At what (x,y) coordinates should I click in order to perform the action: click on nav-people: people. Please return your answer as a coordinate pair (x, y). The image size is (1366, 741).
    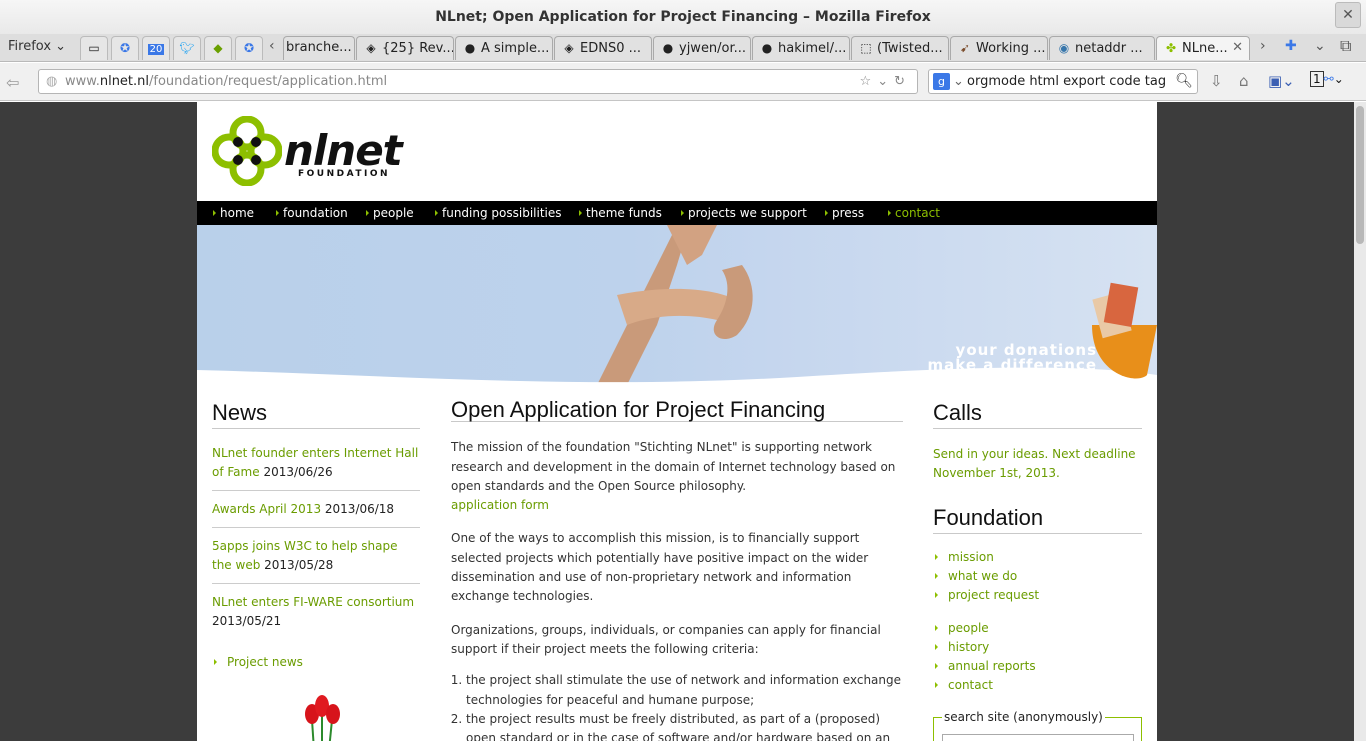
    Looking at the image, I should click on (390, 213).